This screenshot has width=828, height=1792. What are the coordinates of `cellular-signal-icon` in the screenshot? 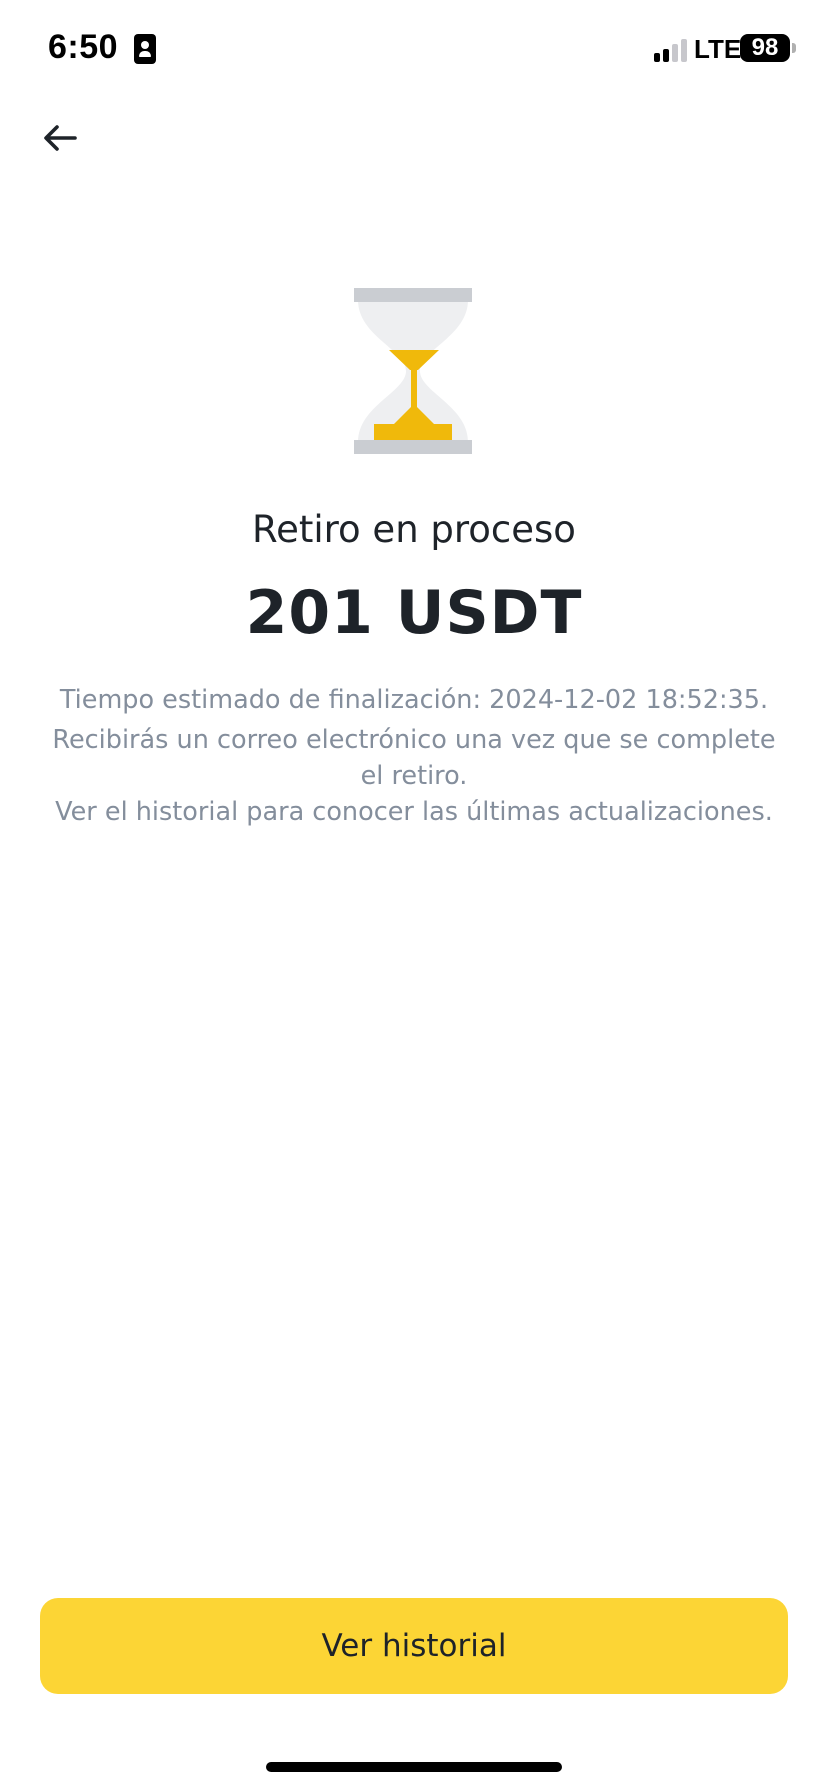 It's located at (671, 50).